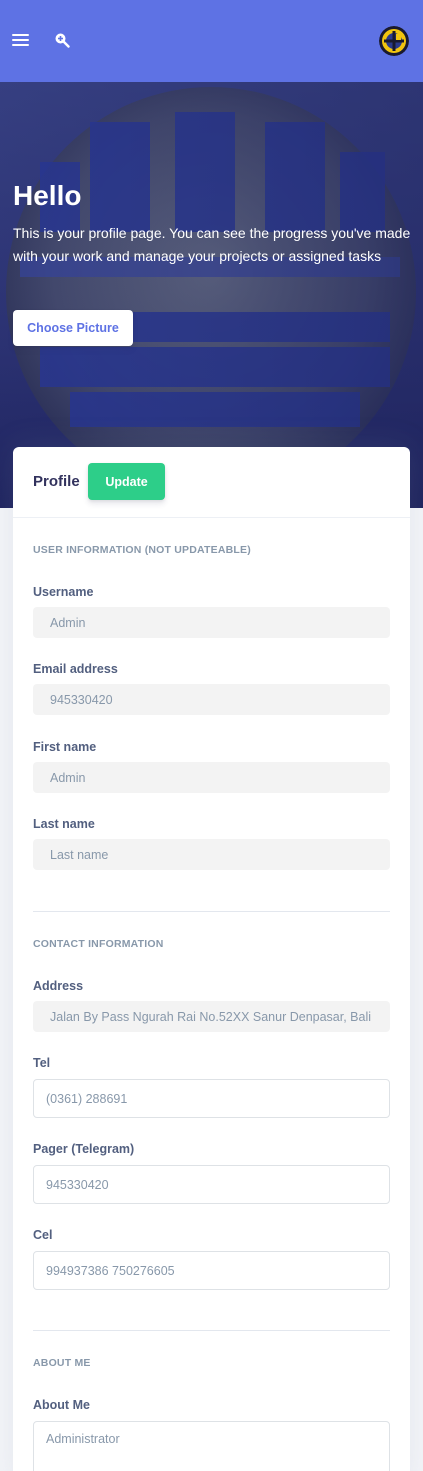 This screenshot has height=1471, width=423. Describe the element at coordinates (211, 482) in the screenshot. I see `card-header: Profile Update` at that location.